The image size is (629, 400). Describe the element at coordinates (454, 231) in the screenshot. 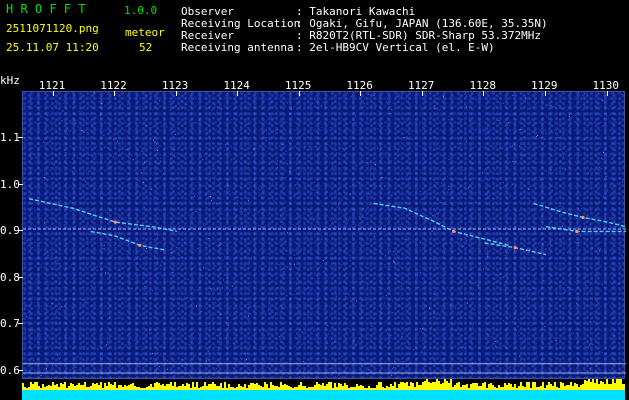

I see `meteor-hotspot` at that location.